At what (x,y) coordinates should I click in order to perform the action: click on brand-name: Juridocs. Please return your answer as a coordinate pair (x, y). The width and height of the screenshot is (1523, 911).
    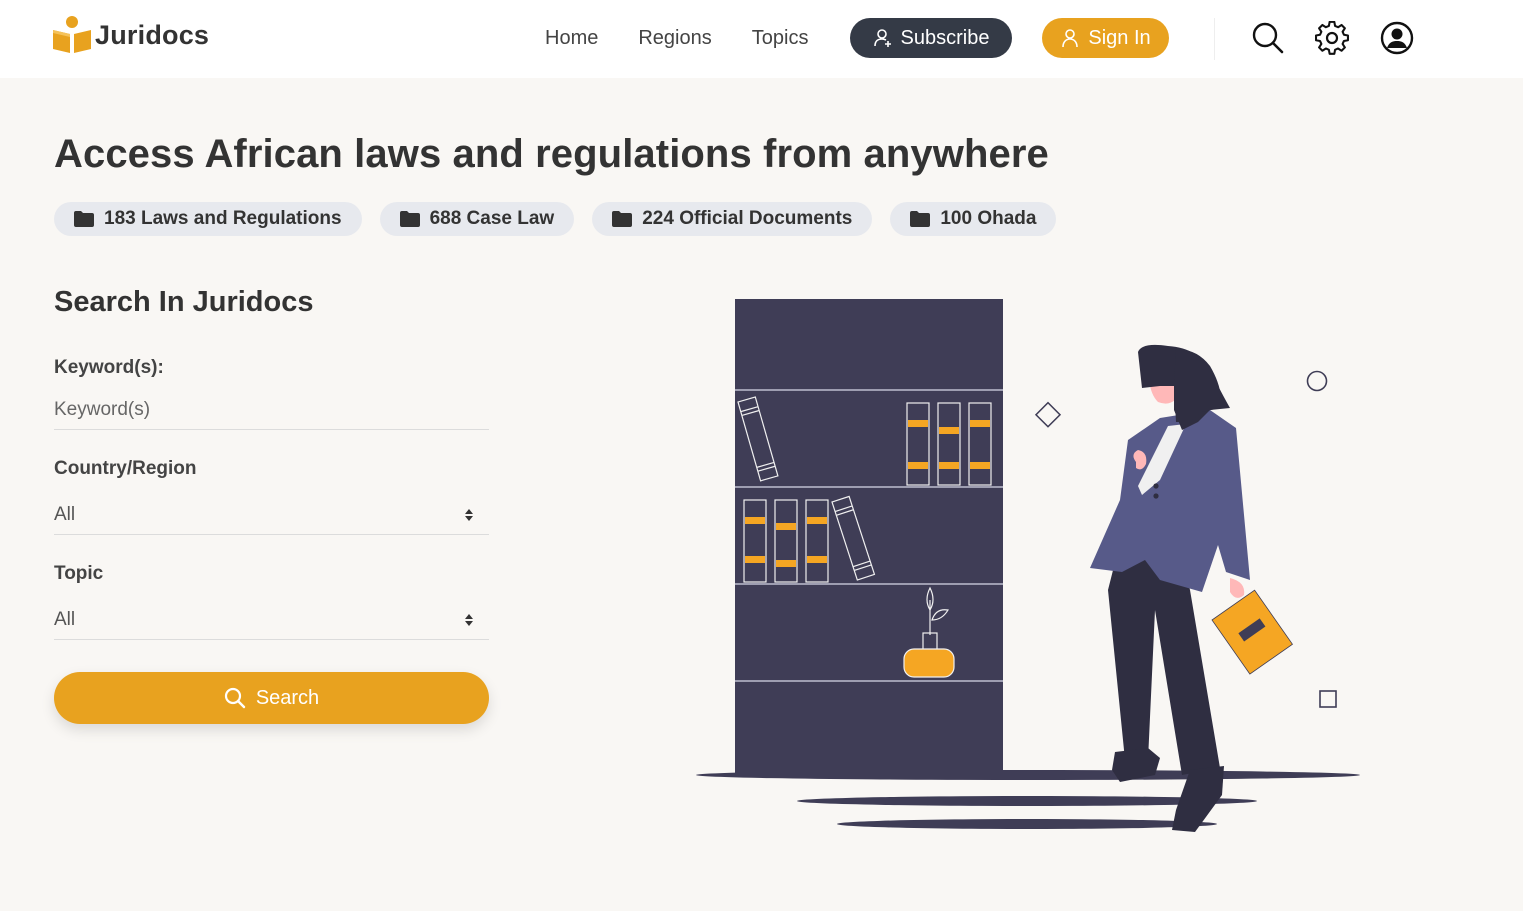
    Looking at the image, I should click on (152, 34).